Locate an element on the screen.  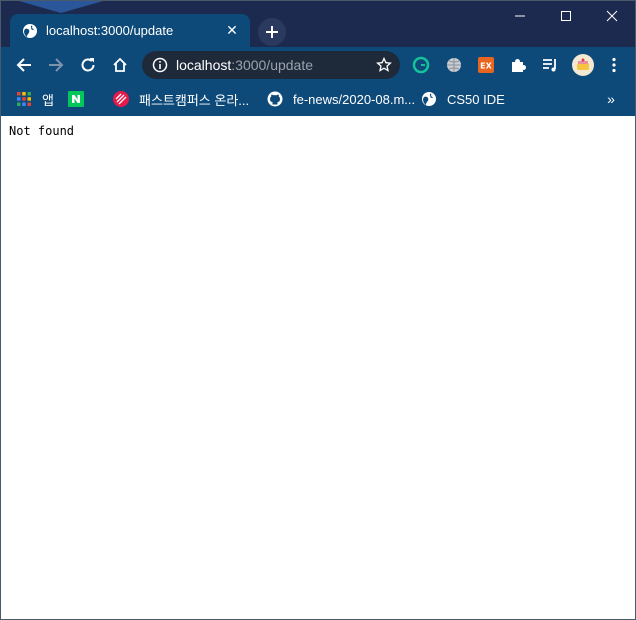
ex-extension: EX is located at coordinates (486, 65).